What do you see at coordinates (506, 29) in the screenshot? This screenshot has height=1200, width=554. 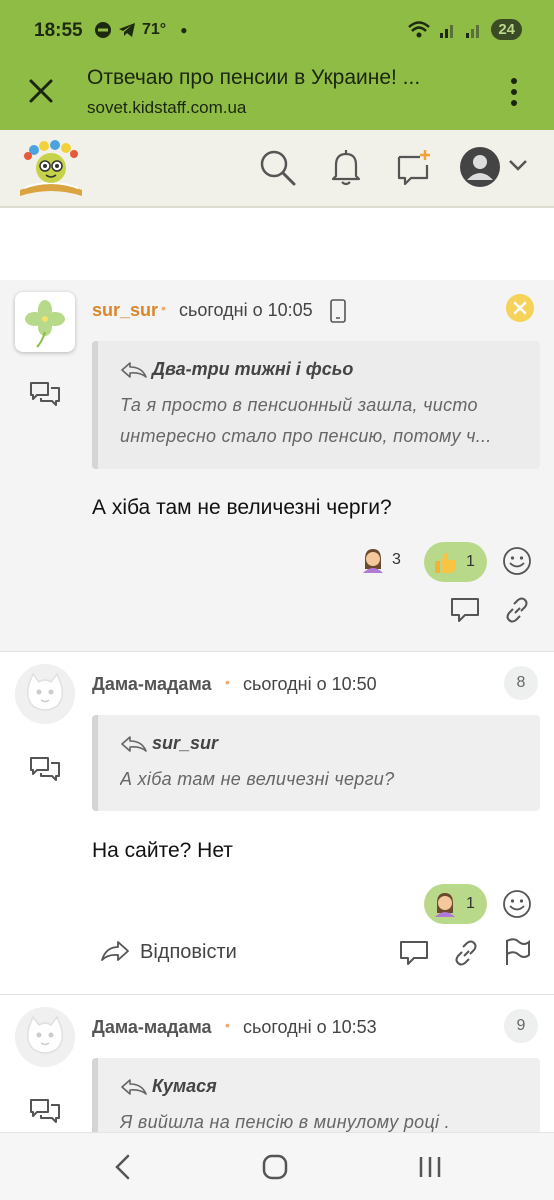 I see `battery-indicator: 24` at bounding box center [506, 29].